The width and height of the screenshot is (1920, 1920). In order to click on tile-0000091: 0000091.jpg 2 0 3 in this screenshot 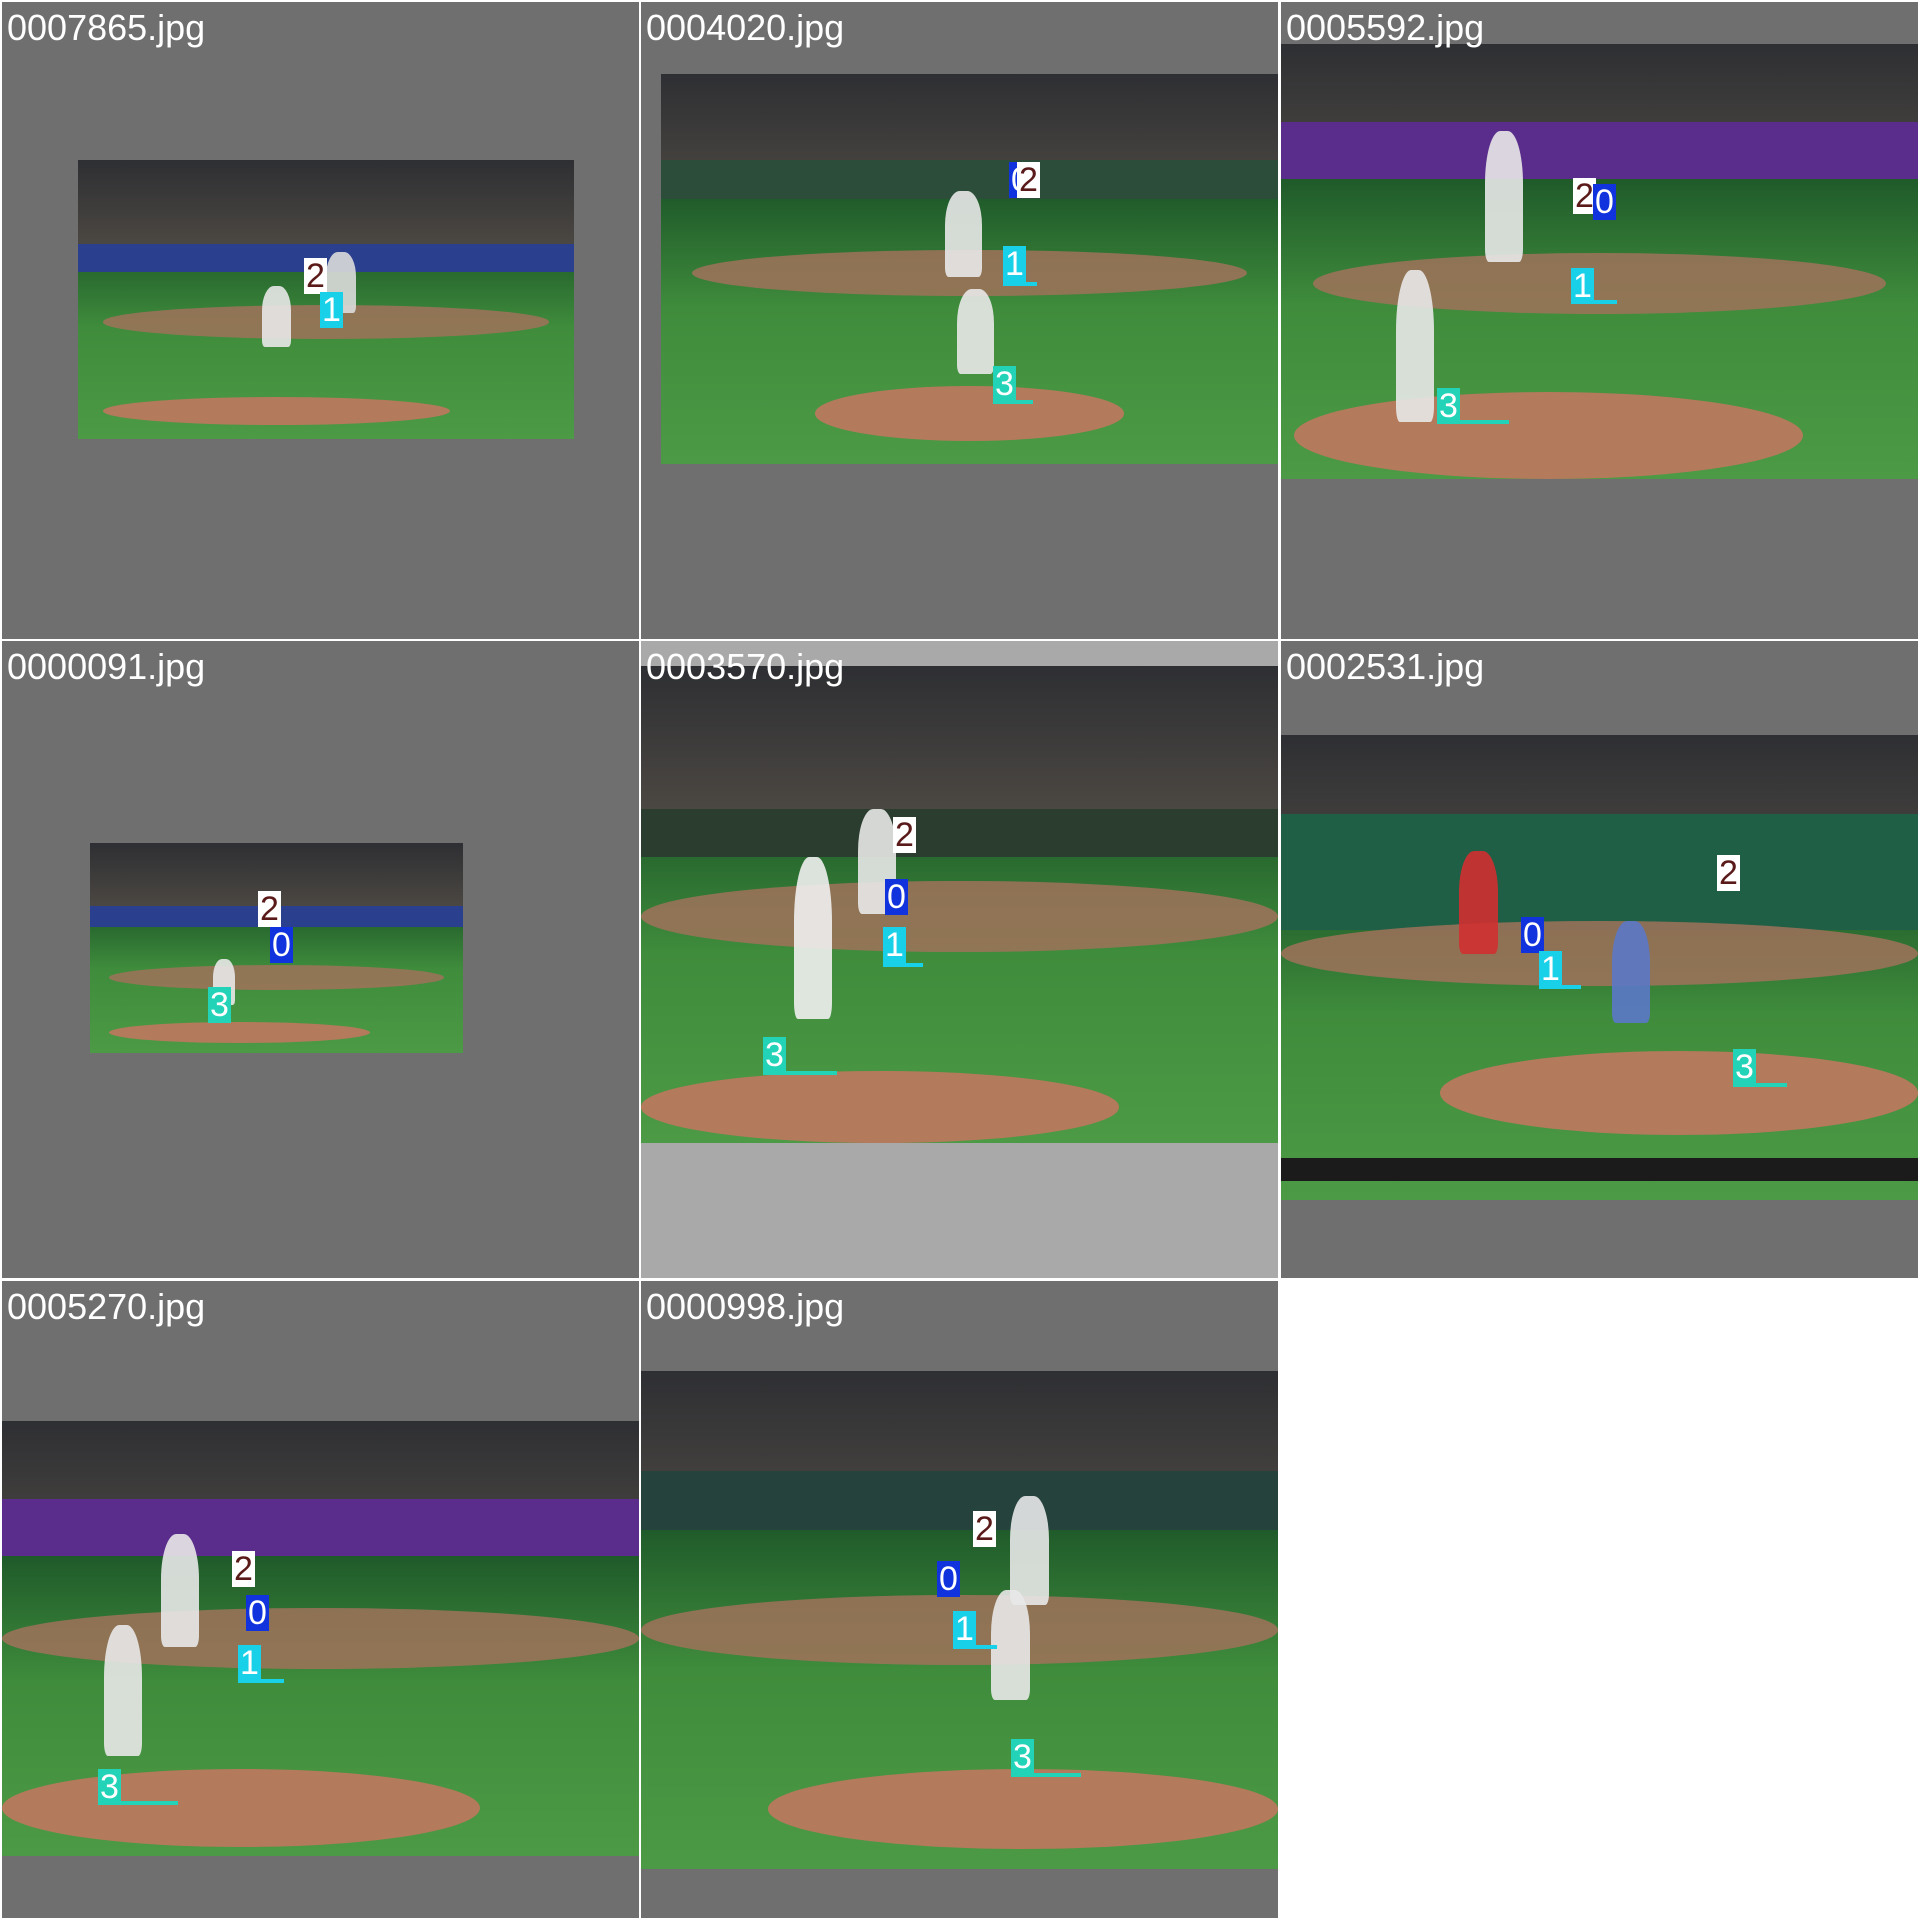, I will do `click(320, 959)`.